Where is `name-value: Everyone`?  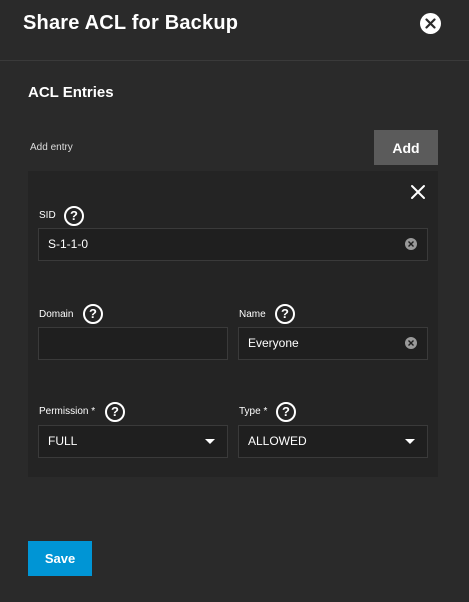 name-value: Everyone is located at coordinates (273, 343).